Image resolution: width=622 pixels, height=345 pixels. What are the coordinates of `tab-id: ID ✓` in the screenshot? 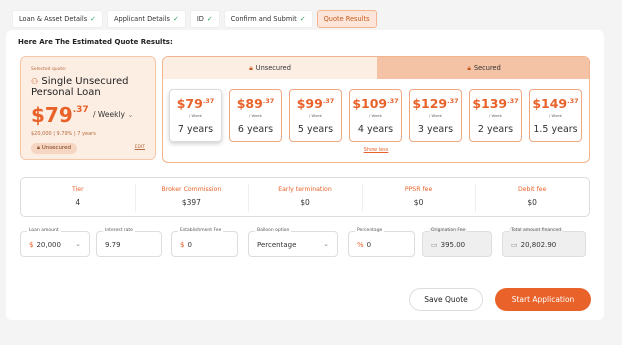 It's located at (204, 19).